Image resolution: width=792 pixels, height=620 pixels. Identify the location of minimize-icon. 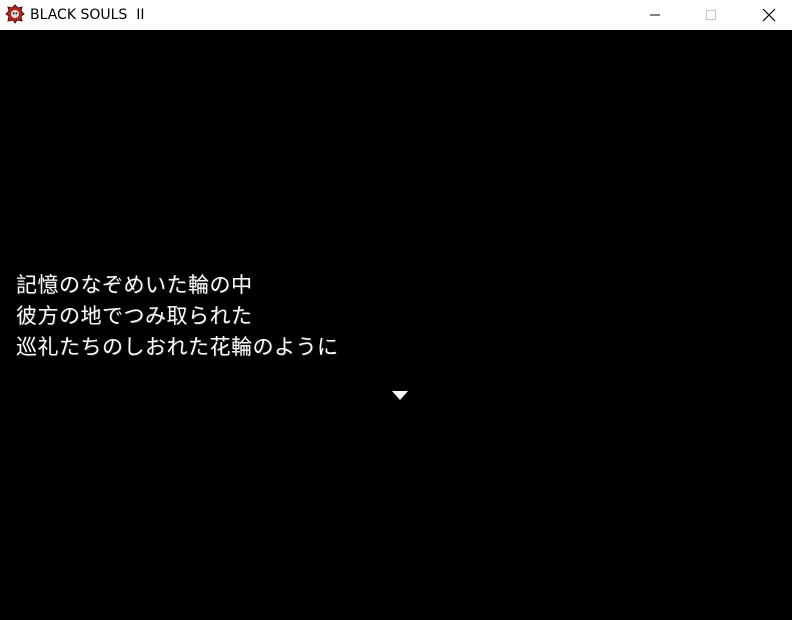
(655, 15).